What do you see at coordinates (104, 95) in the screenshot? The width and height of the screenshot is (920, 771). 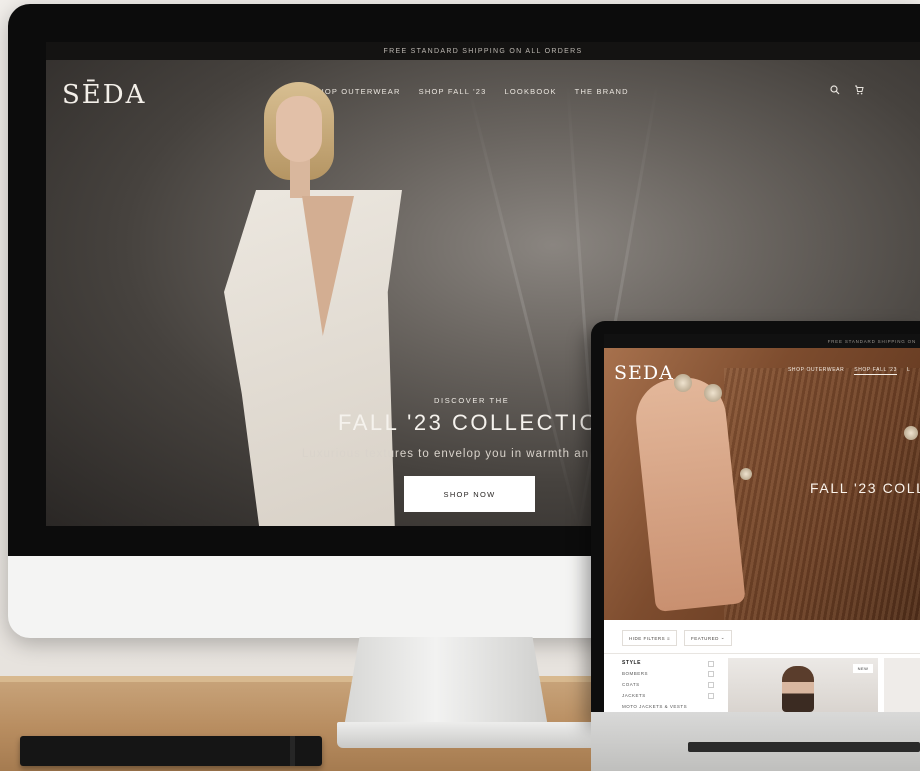 I see `brand-logo: SĒDA` at bounding box center [104, 95].